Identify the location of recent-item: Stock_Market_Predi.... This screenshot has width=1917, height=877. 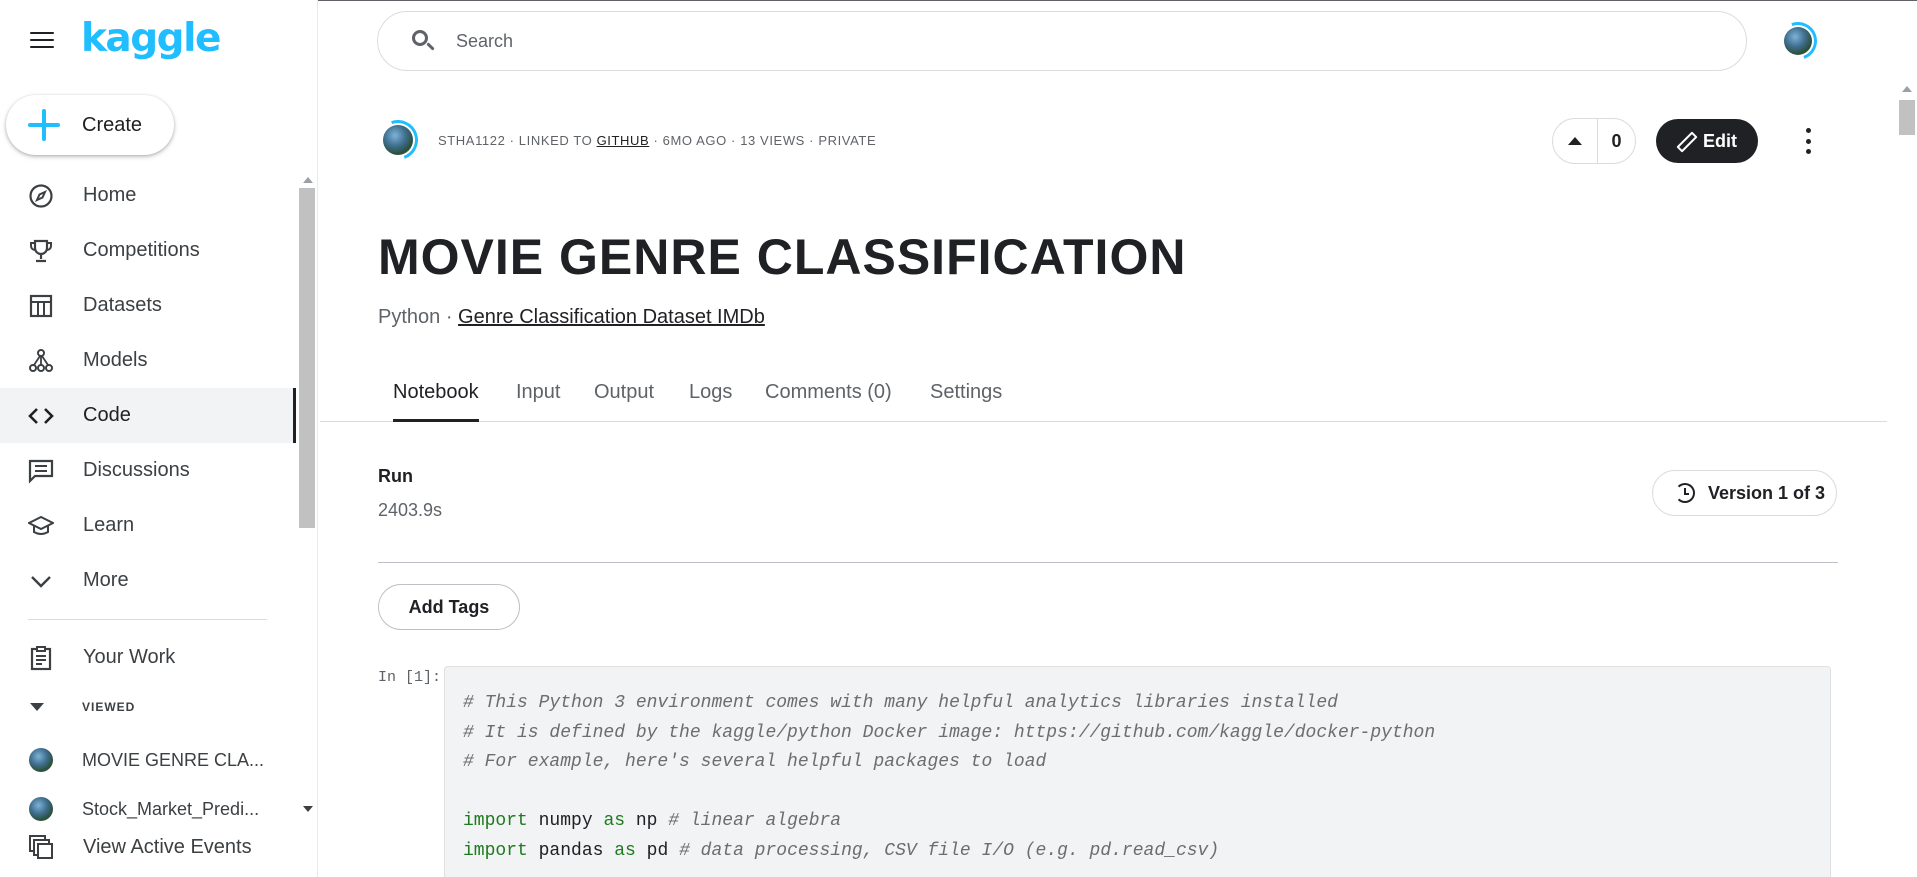
(148, 809).